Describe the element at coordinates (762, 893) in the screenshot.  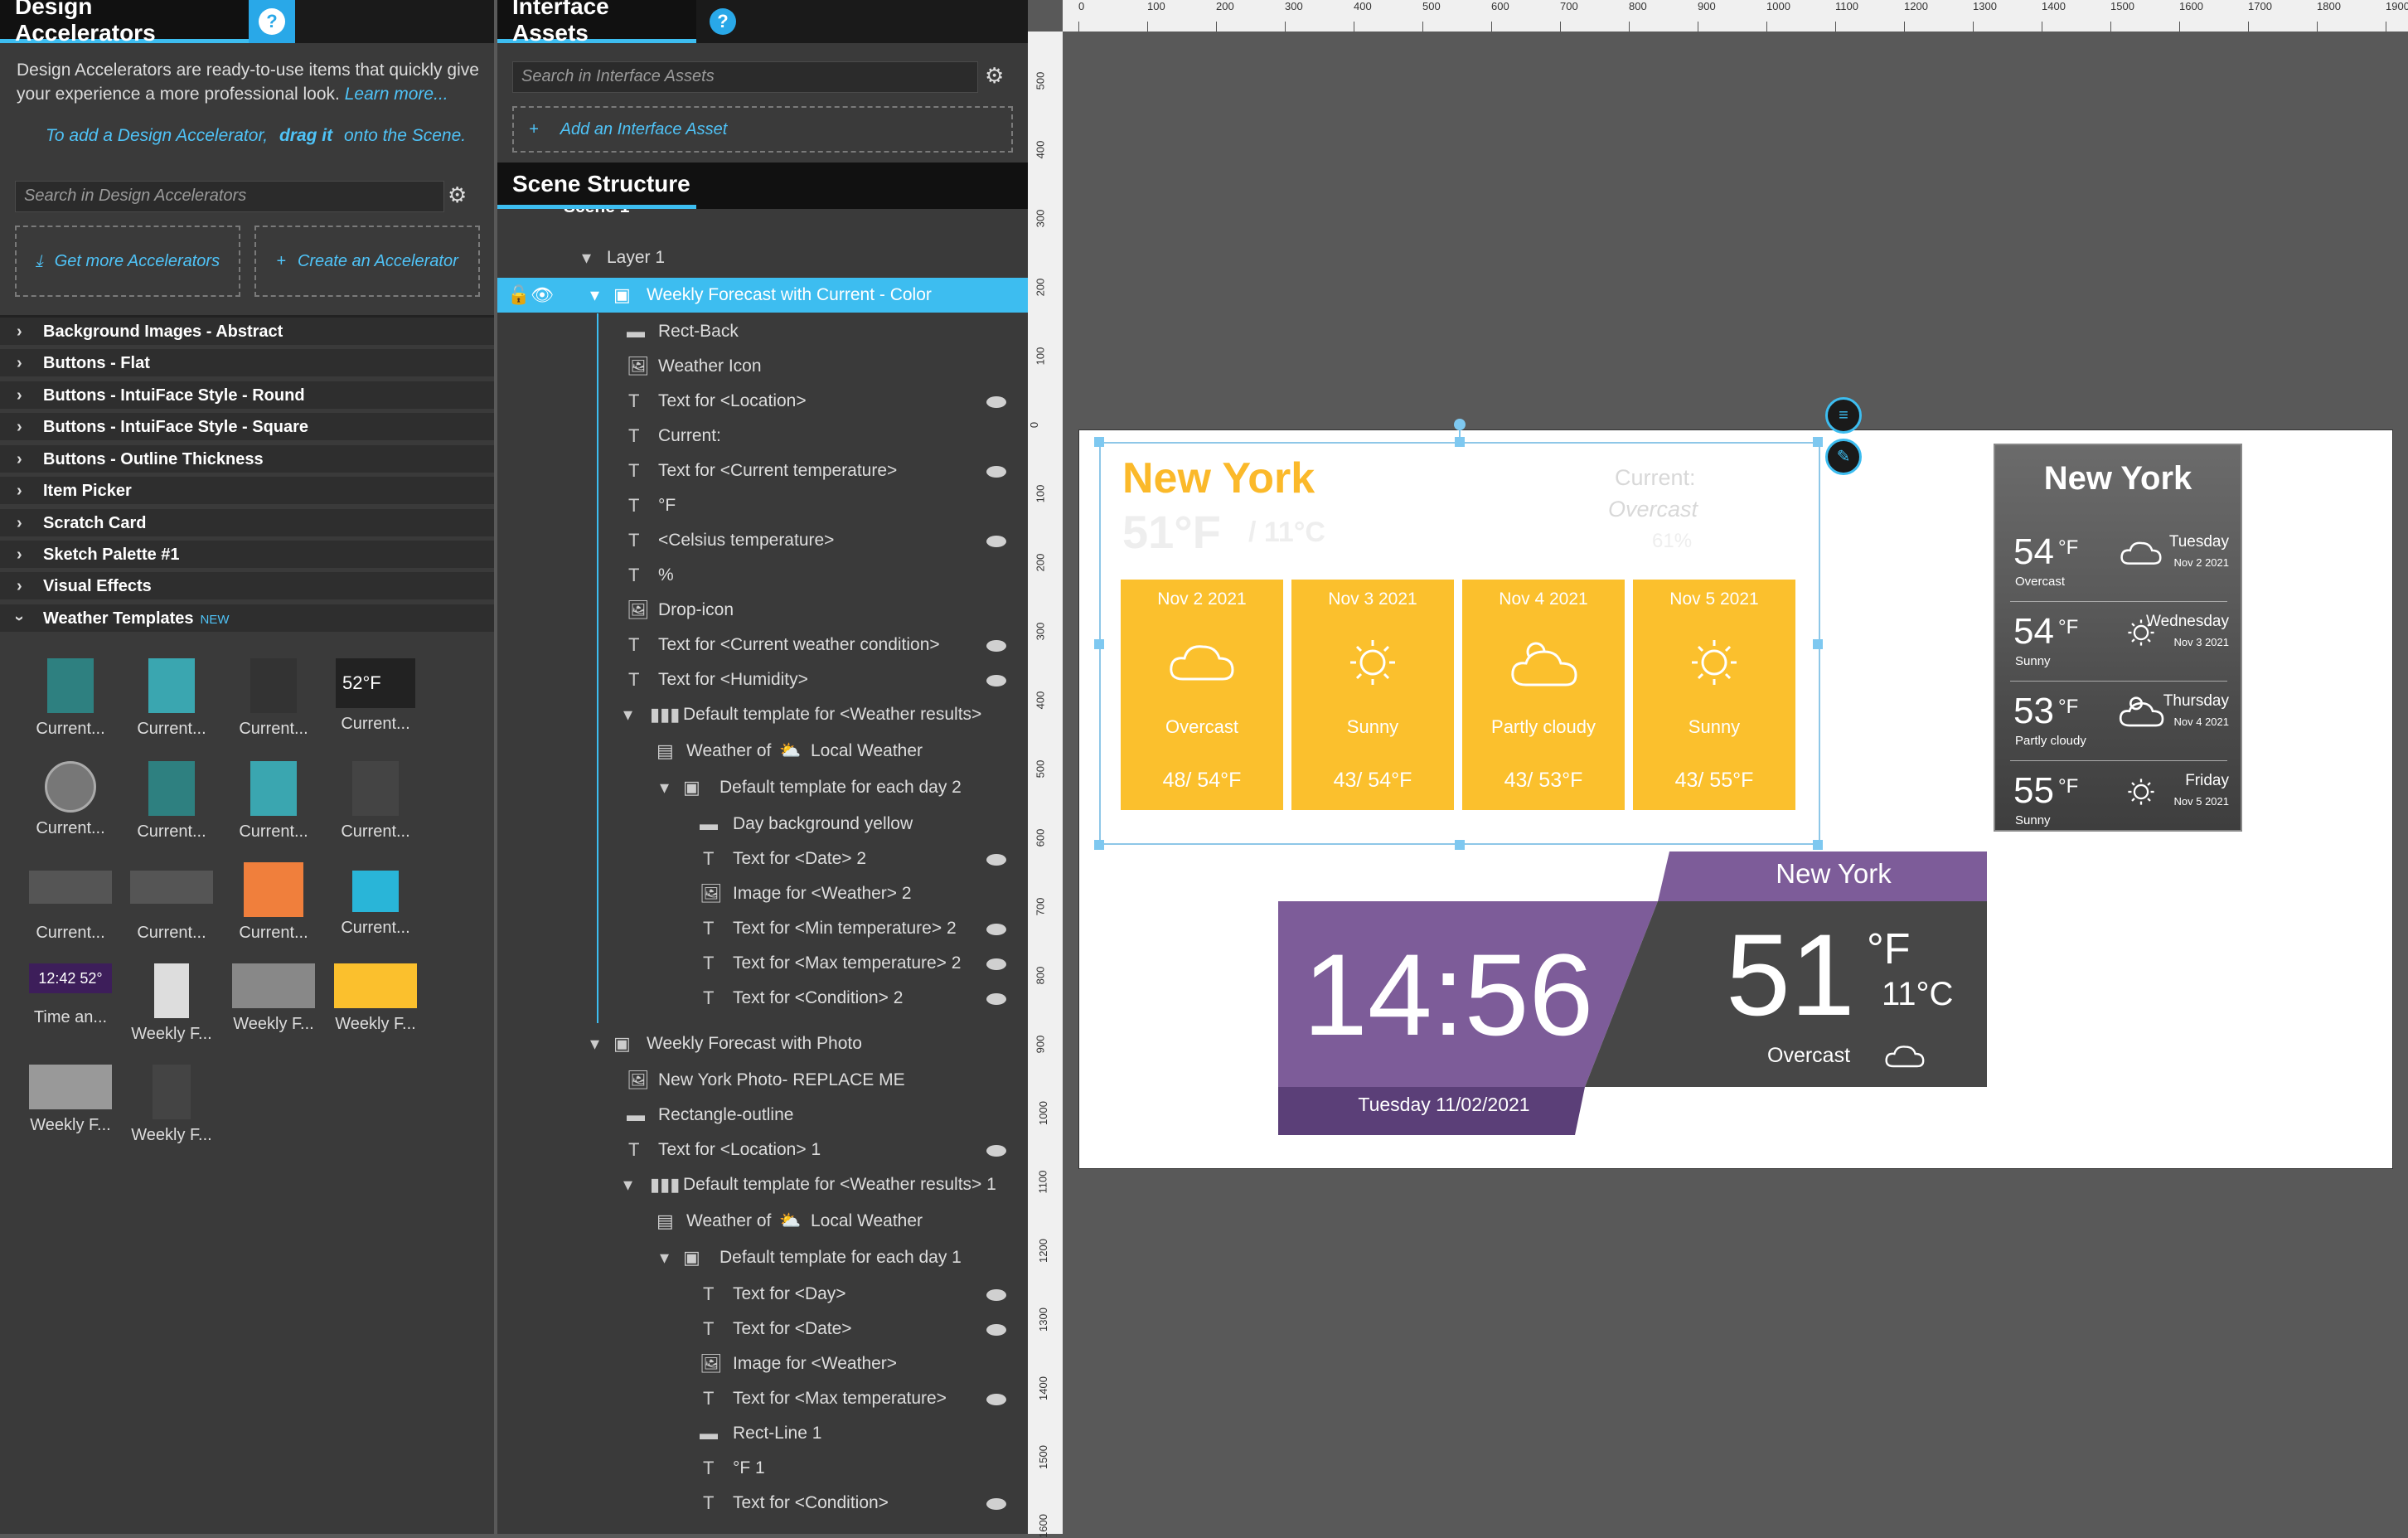
I see `tree-row: 🖼 Image for <Weather> 2` at that location.